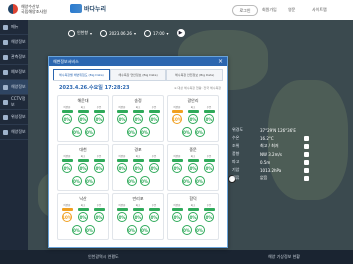 Image resolution: width=353 pixels, height=264 pixels. I want to click on sidebar-item-satellite: 위성정보, so click(14, 117).